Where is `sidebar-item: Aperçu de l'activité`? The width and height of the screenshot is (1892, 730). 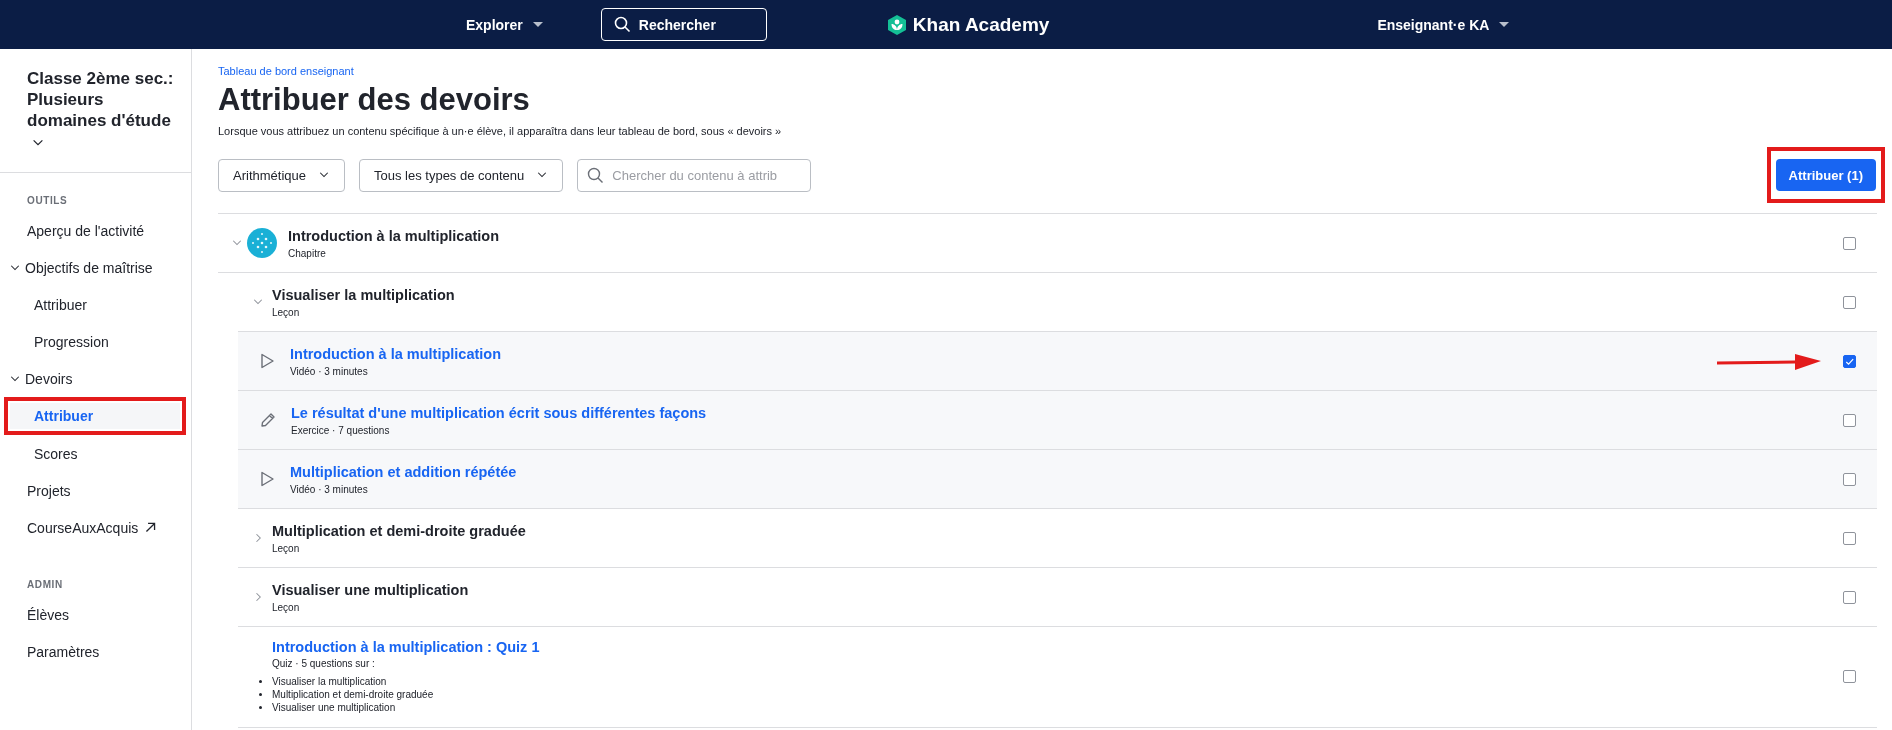
sidebar-item: Aperçu de l'activité is located at coordinates (95, 230).